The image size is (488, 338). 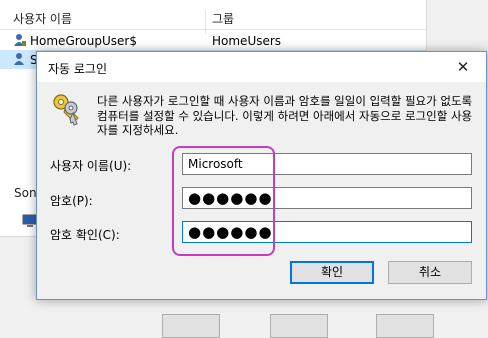 What do you see at coordinates (42, 18) in the screenshot?
I see `column-header-username: 사용자 이름` at bounding box center [42, 18].